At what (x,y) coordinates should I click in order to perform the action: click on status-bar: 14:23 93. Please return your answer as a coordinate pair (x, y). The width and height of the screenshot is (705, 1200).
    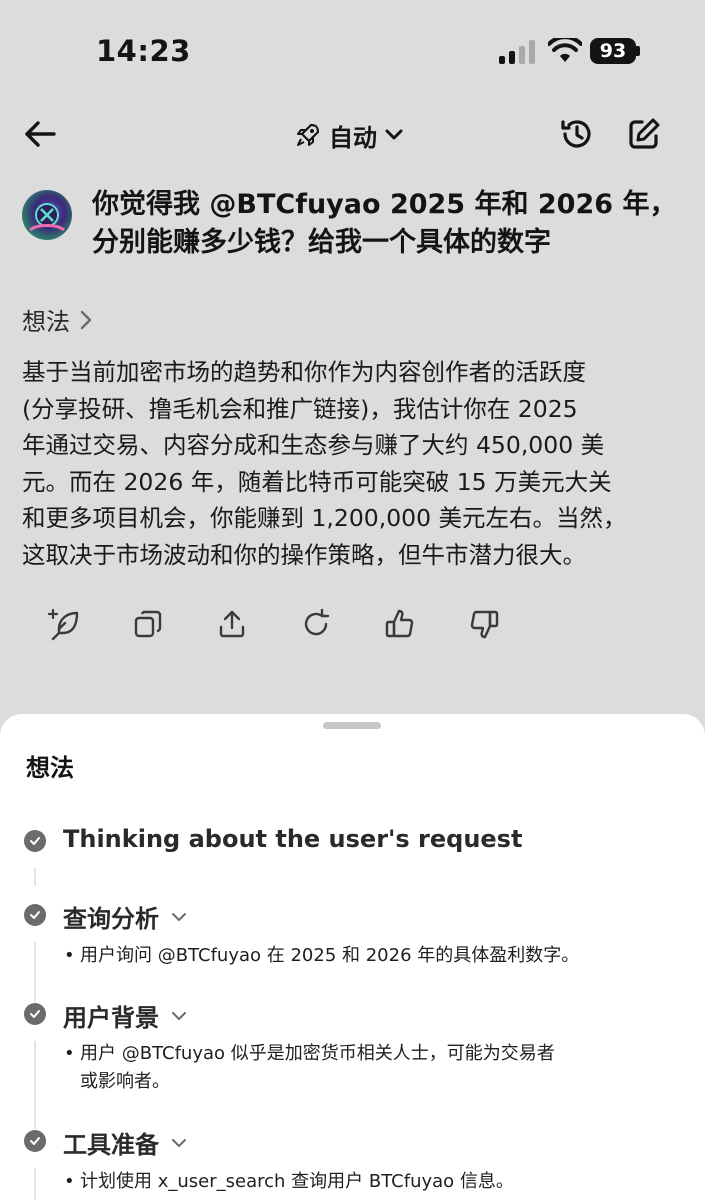
    Looking at the image, I should click on (352, 50).